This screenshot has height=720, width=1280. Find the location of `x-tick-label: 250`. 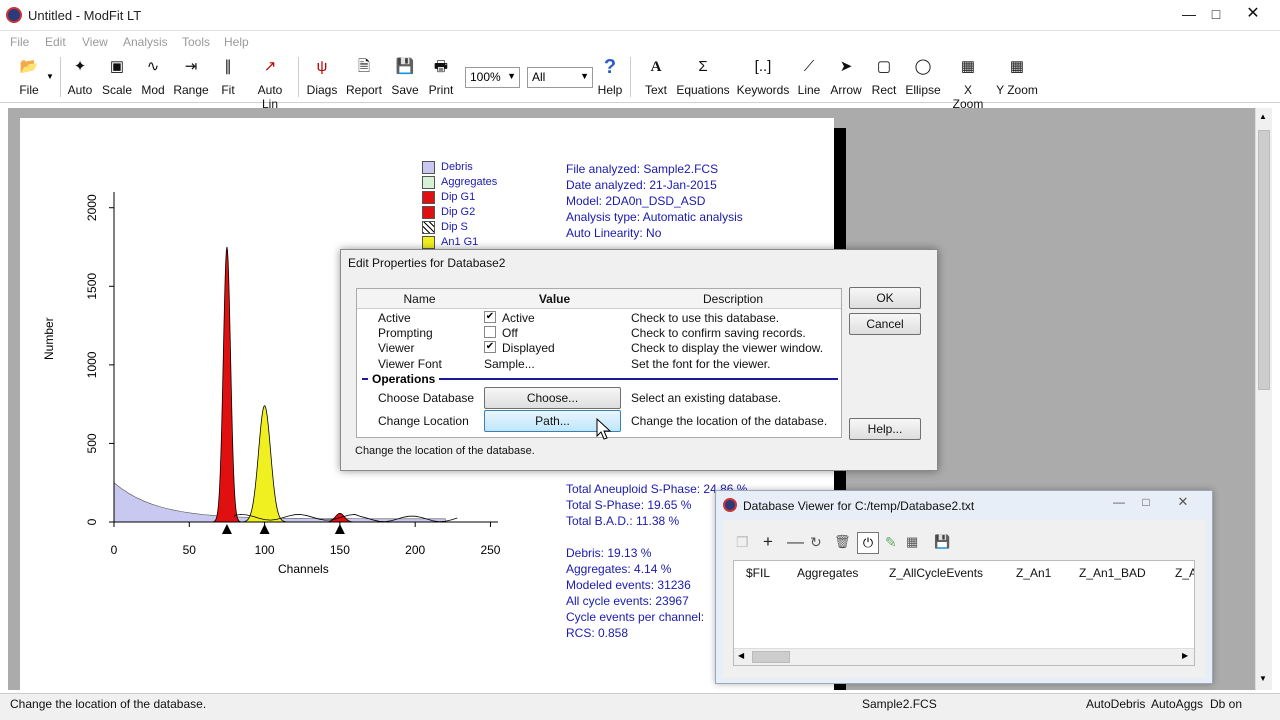

x-tick-label: 250 is located at coordinates (490, 550).